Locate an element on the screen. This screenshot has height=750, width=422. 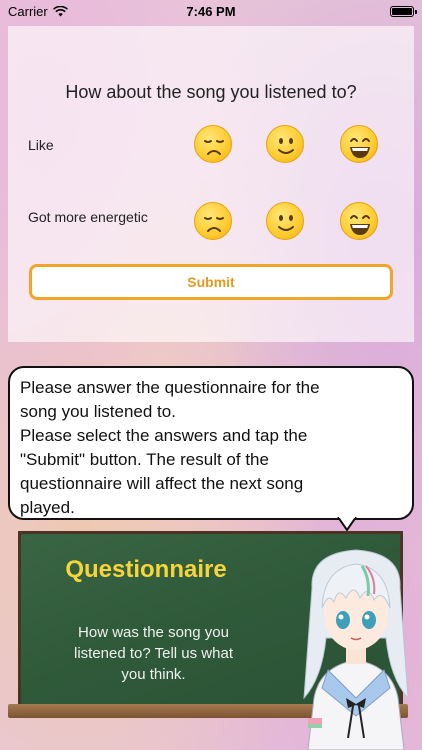
status-left: Carrier is located at coordinates (38, 11).